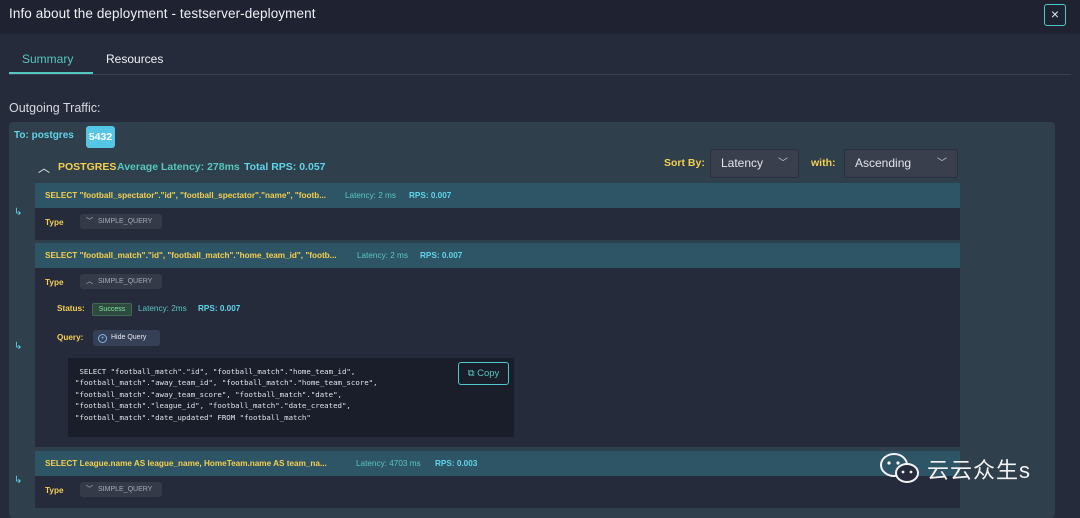  I want to click on target-label: To: postgres, so click(44, 135).